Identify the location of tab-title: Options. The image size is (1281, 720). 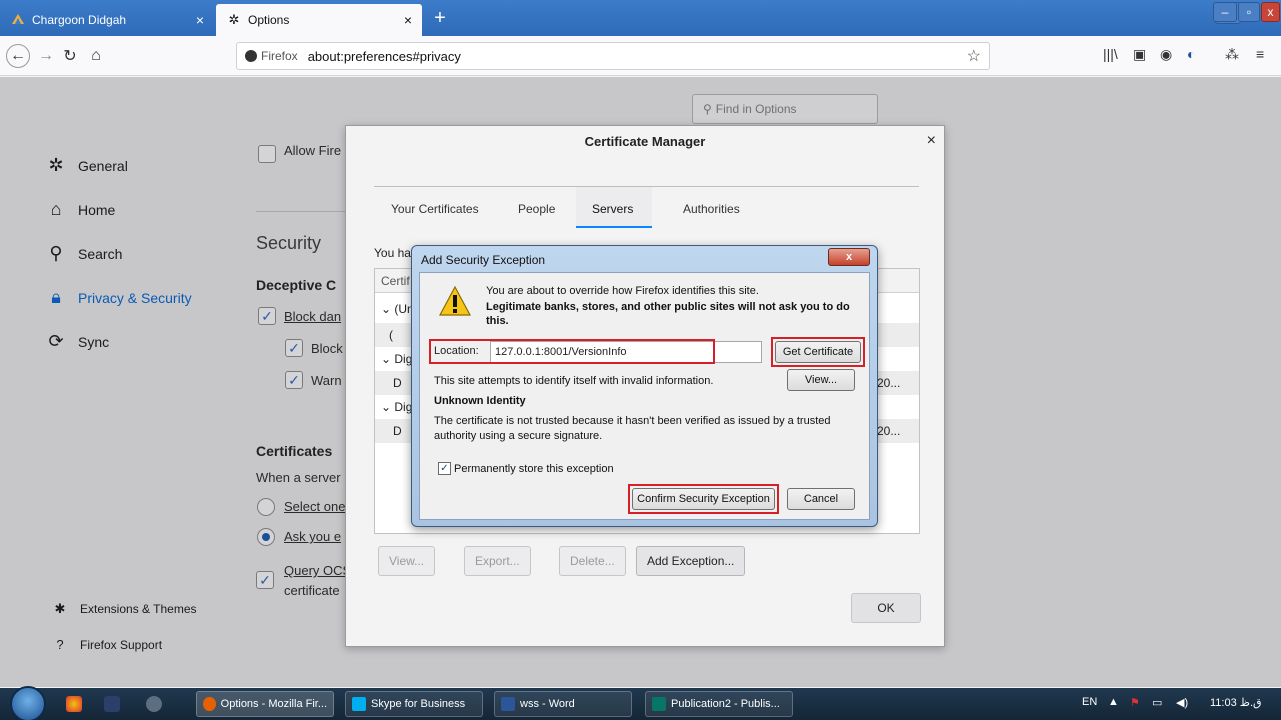
(269, 20).